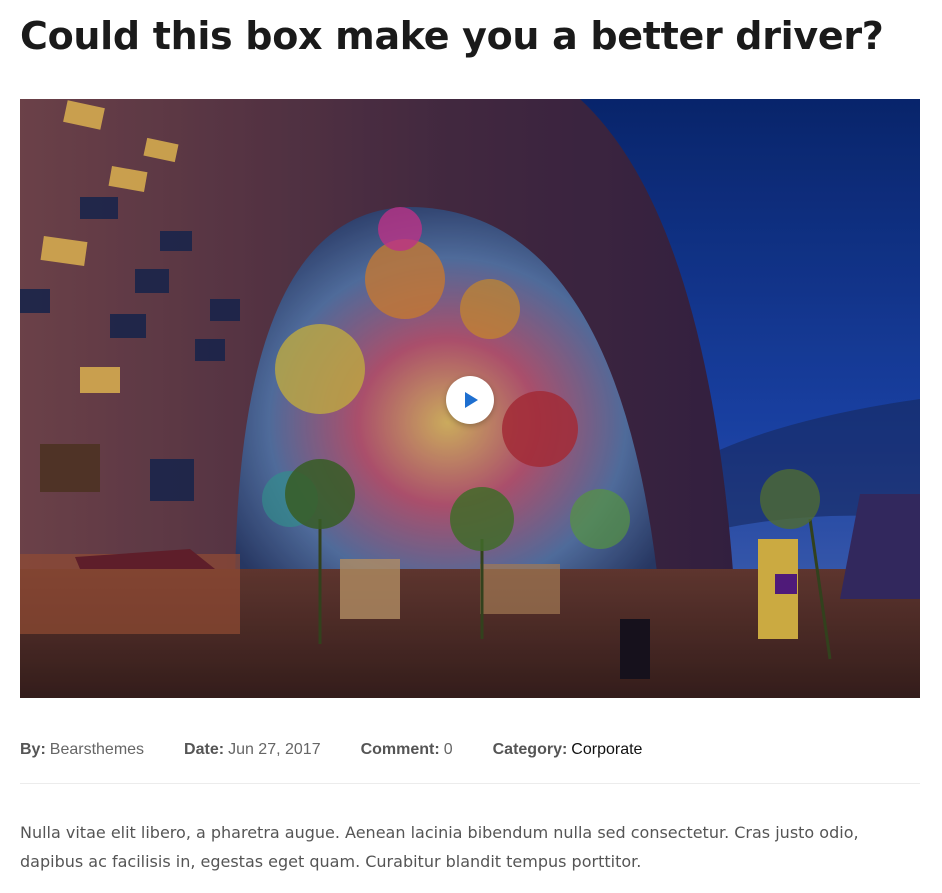 Image resolution: width=942 pixels, height=893 pixels. I want to click on meta-divider, so click(470, 783).